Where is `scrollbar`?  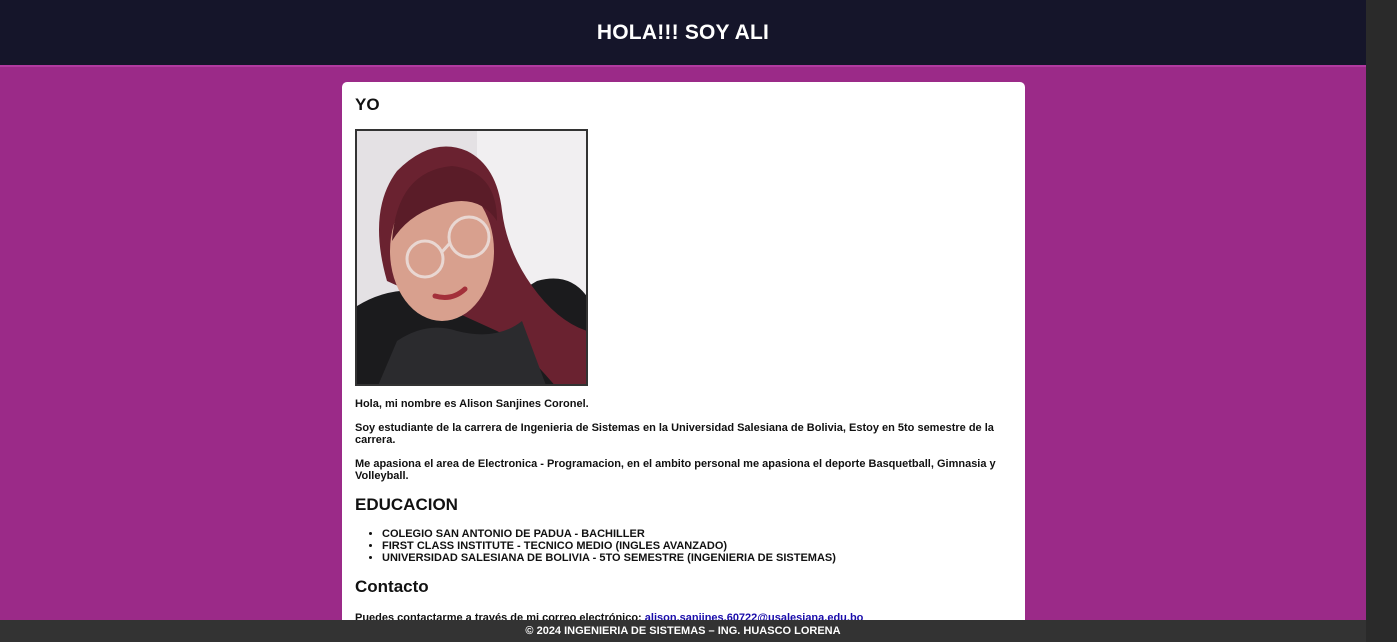
scrollbar is located at coordinates (1381, 321).